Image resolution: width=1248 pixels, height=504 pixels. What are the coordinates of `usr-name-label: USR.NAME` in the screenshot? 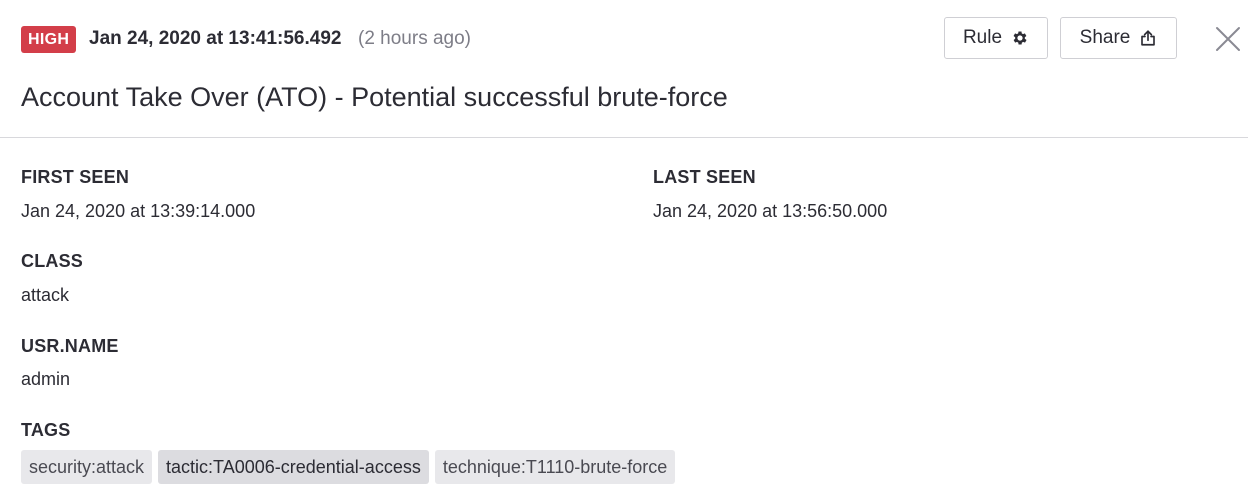 It's located at (70, 346).